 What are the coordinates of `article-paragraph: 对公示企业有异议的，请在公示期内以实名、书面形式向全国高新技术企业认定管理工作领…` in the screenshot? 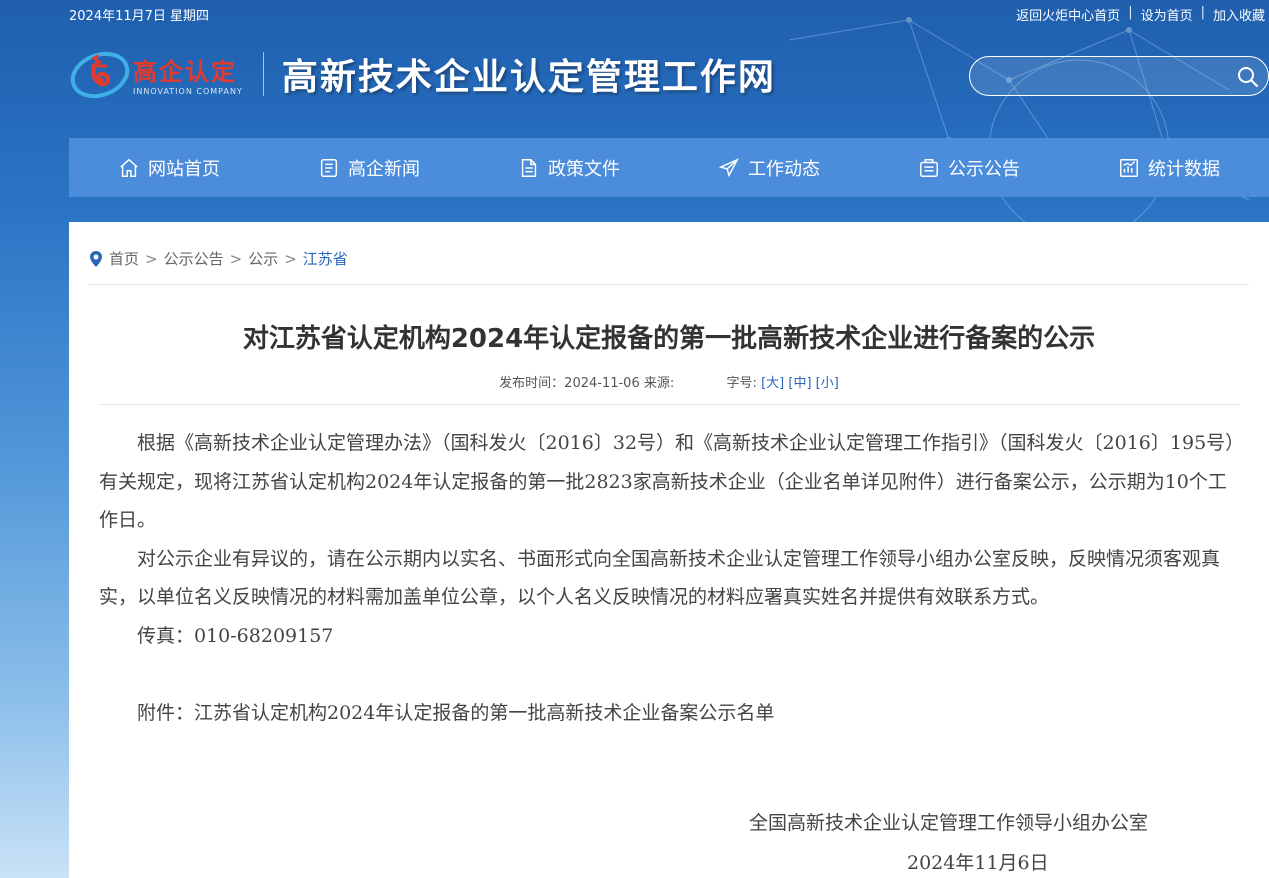 It's located at (660, 578).